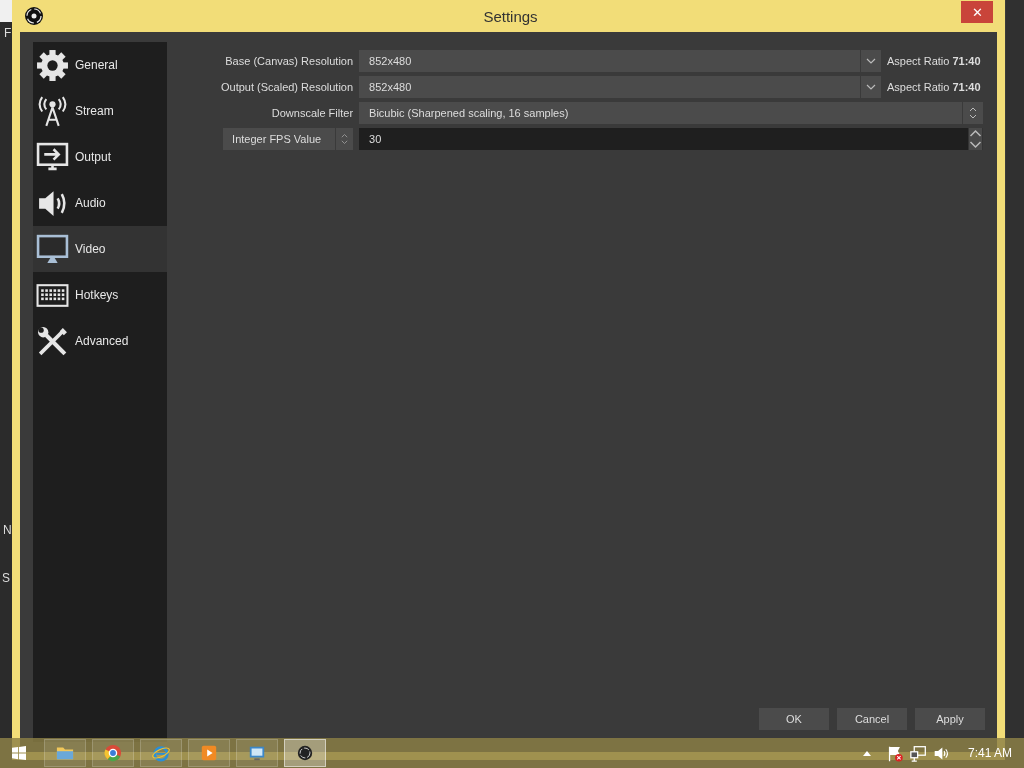  Describe the element at coordinates (510, 16) in the screenshot. I see `window-title: Settings` at that location.